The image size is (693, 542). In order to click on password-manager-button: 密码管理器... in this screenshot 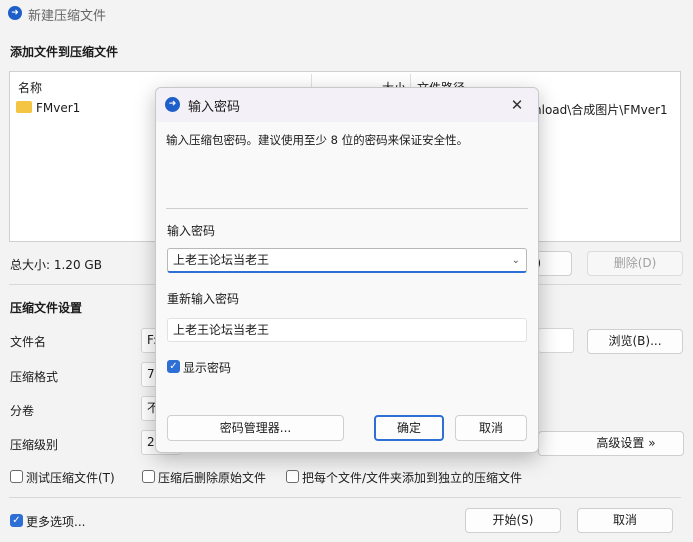, I will do `click(255, 428)`.